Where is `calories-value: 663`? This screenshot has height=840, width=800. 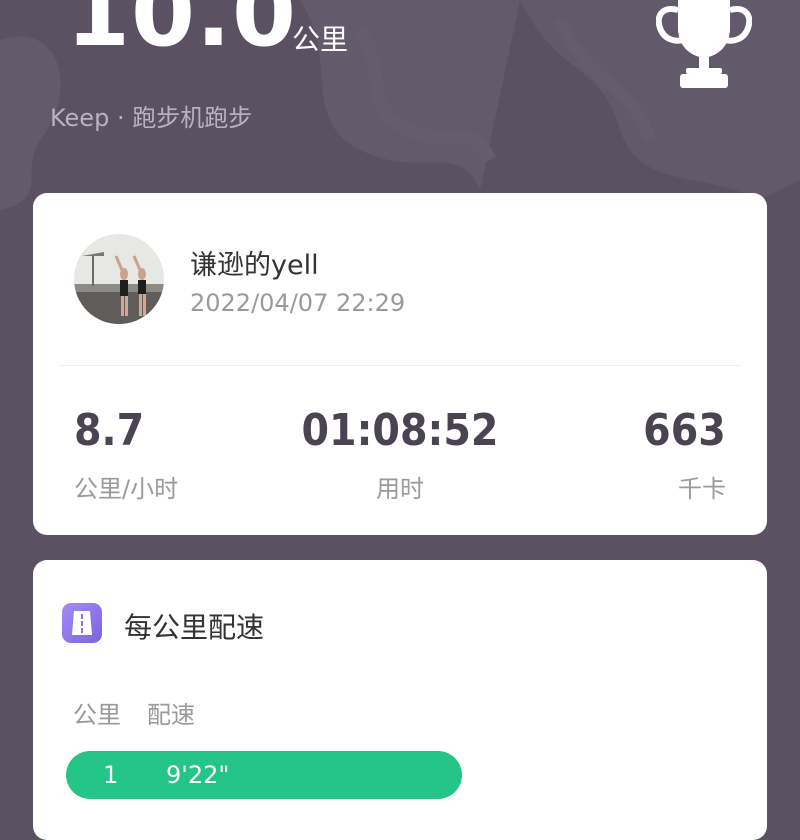 calories-value: 663 is located at coordinates (684, 430).